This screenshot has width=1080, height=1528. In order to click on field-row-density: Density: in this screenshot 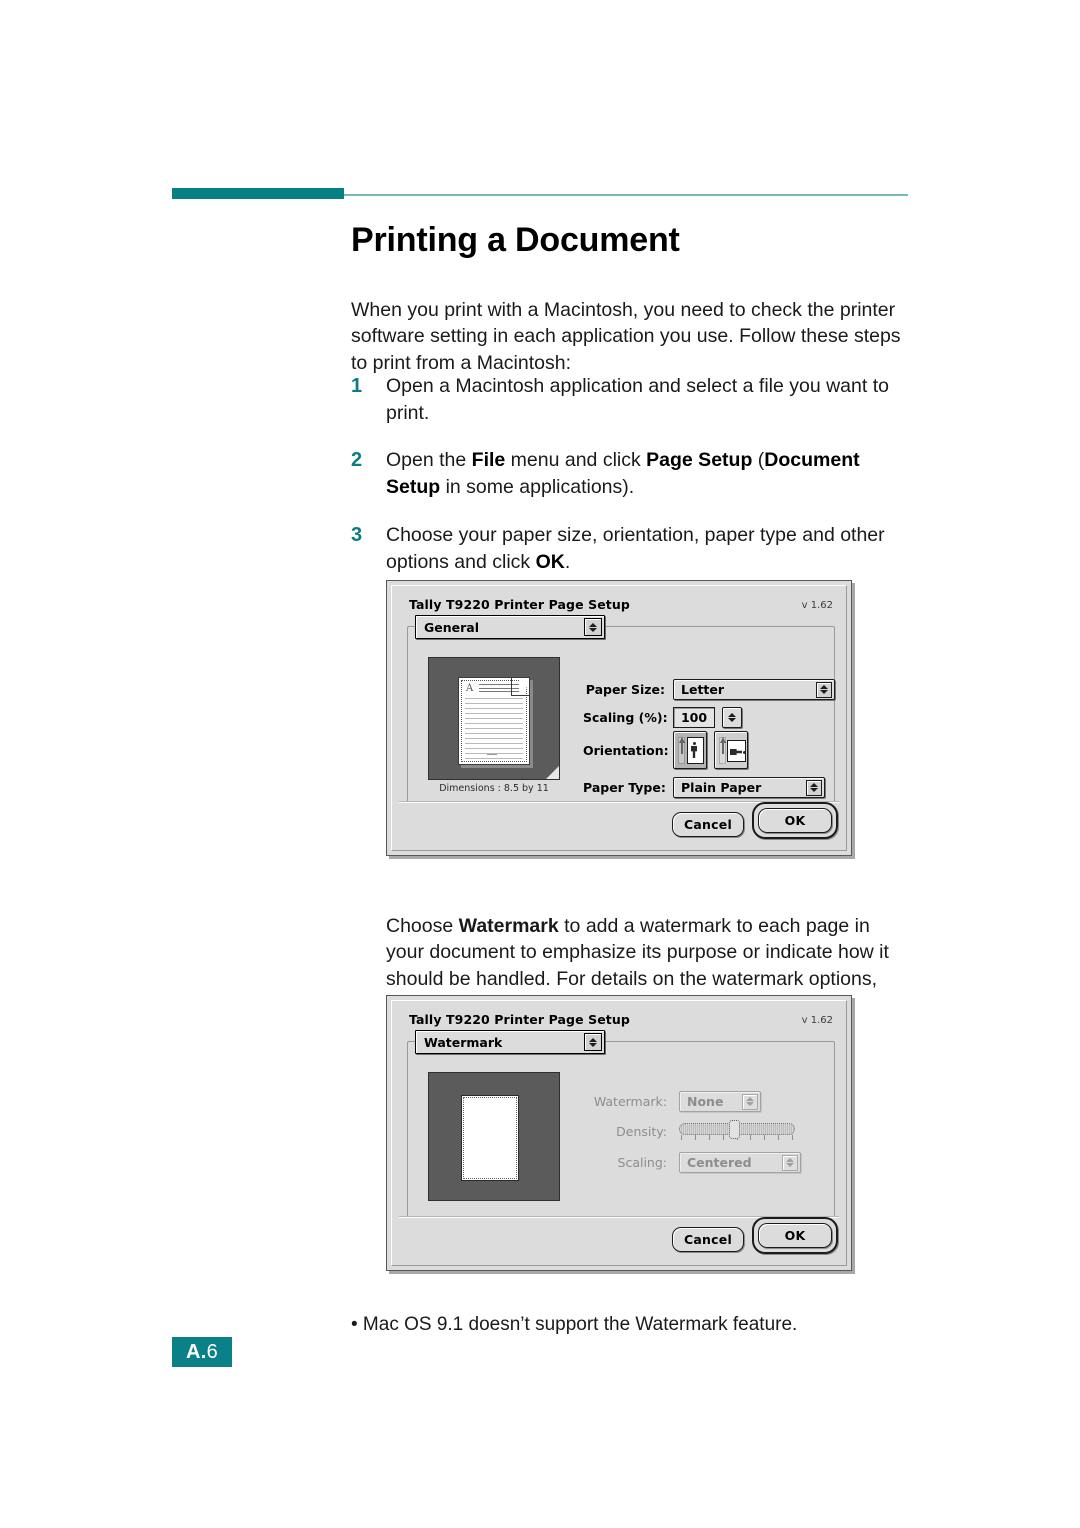, I will do `click(679, 1131)`.